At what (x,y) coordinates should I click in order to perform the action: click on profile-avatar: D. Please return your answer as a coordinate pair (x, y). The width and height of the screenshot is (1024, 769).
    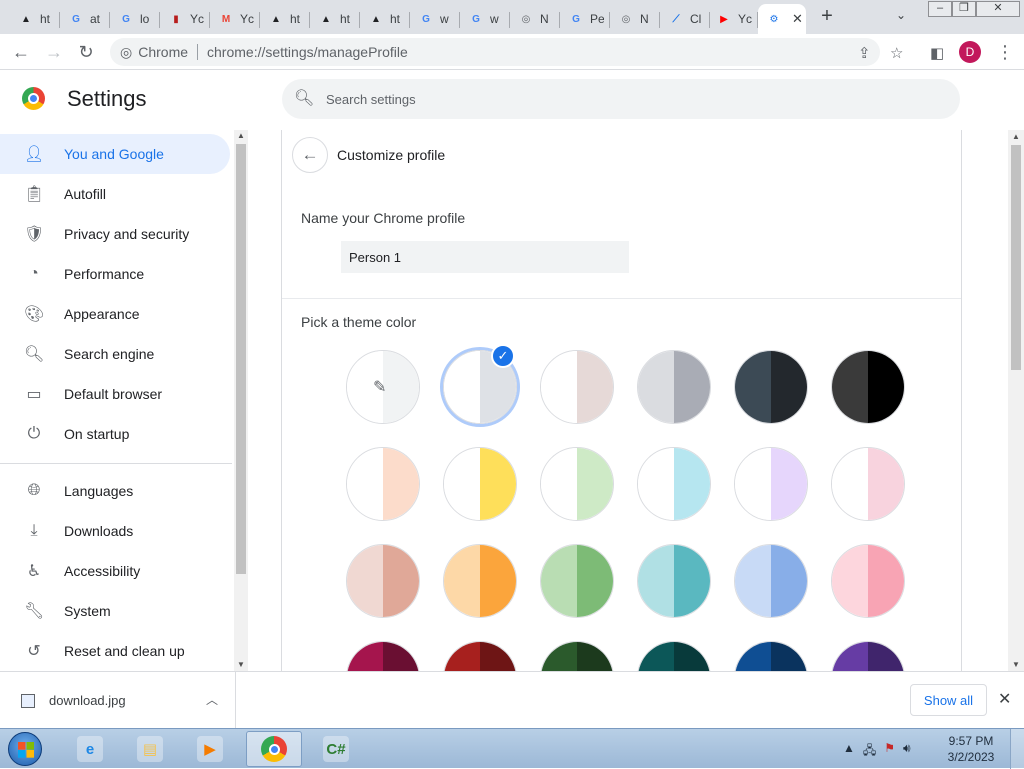
    Looking at the image, I should click on (970, 52).